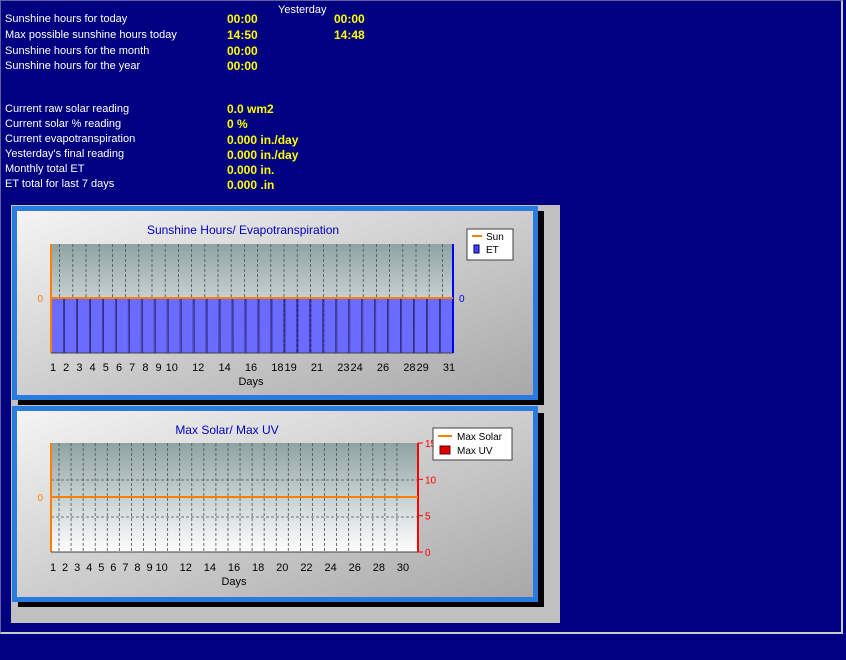 The image size is (846, 660). What do you see at coordinates (422, 368) in the screenshot?
I see `chart1-x-tick: 29` at bounding box center [422, 368].